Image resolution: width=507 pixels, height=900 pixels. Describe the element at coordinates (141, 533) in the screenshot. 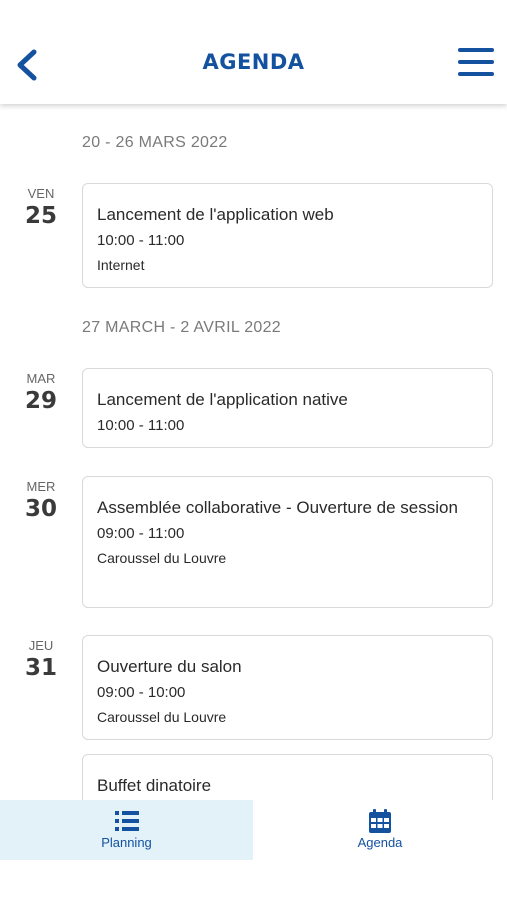

I see `event-time: 09:00 - 11:00` at that location.